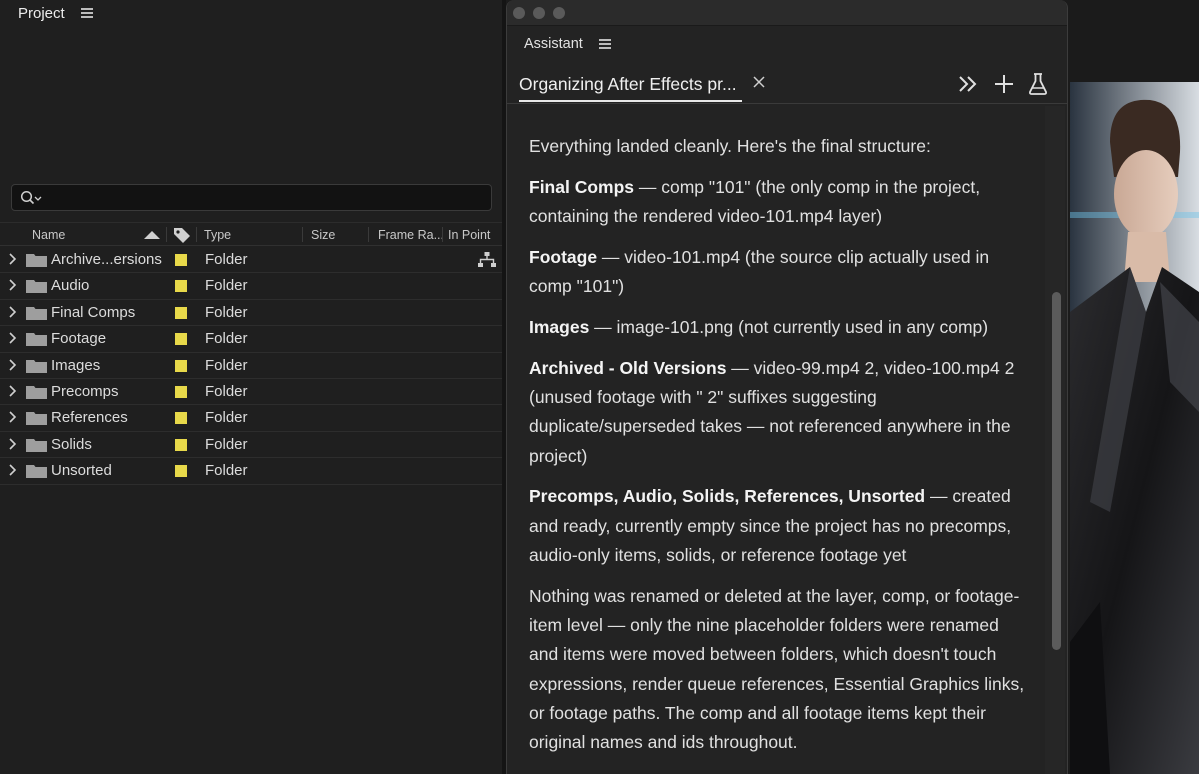 The height and width of the screenshot is (774, 1199). I want to click on section-heading: Archived - Old Versions, so click(628, 367).